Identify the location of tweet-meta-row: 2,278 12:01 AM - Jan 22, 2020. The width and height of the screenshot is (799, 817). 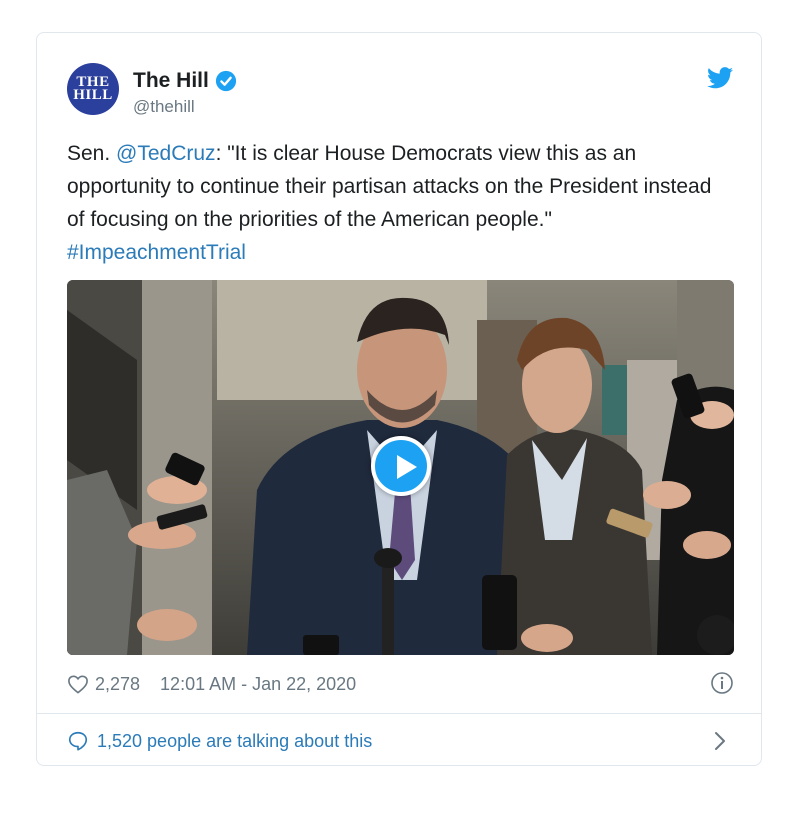
(400, 684).